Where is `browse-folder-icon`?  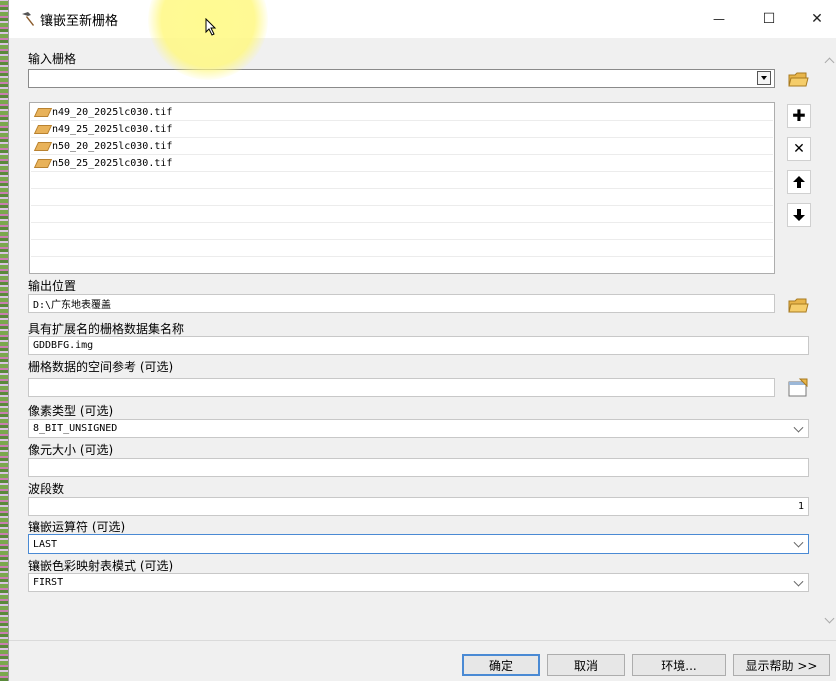
browse-folder-icon is located at coordinates (798, 305).